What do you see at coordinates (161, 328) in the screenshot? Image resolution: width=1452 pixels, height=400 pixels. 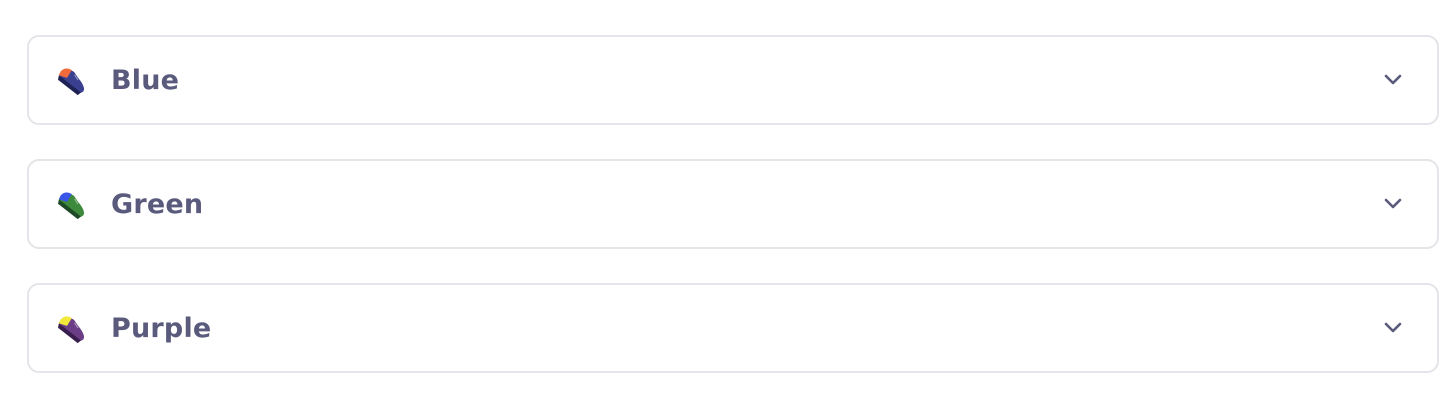 I see `accordion-item-label: Purple` at bounding box center [161, 328].